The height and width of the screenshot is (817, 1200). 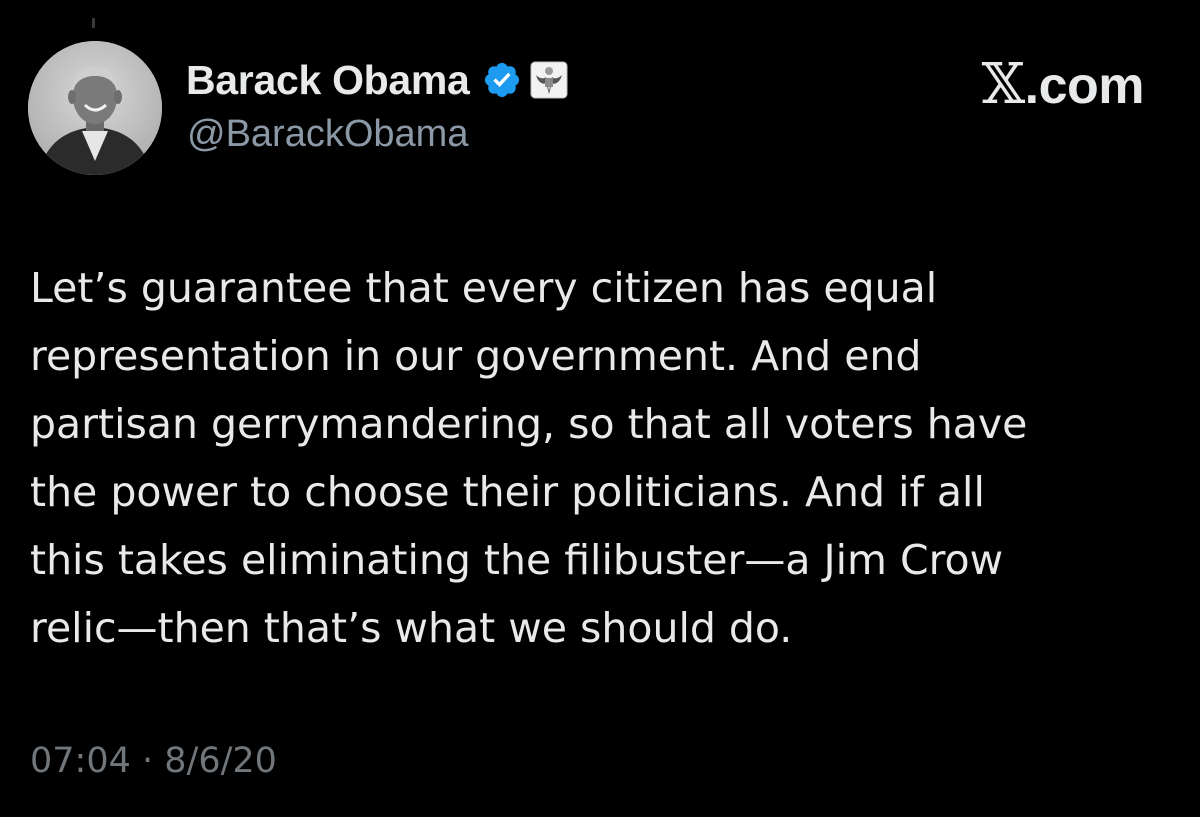 What do you see at coordinates (411, 628) in the screenshot?
I see `tweet-text-line: relic—then that’s what we should do.` at bounding box center [411, 628].